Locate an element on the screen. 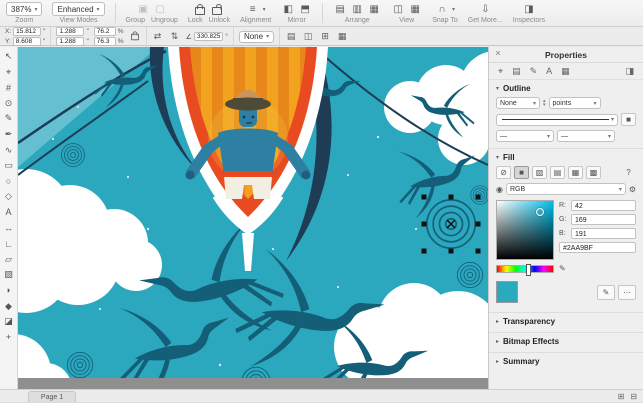  mirror-horizontal-button: ◧ is located at coordinates (288, 9).